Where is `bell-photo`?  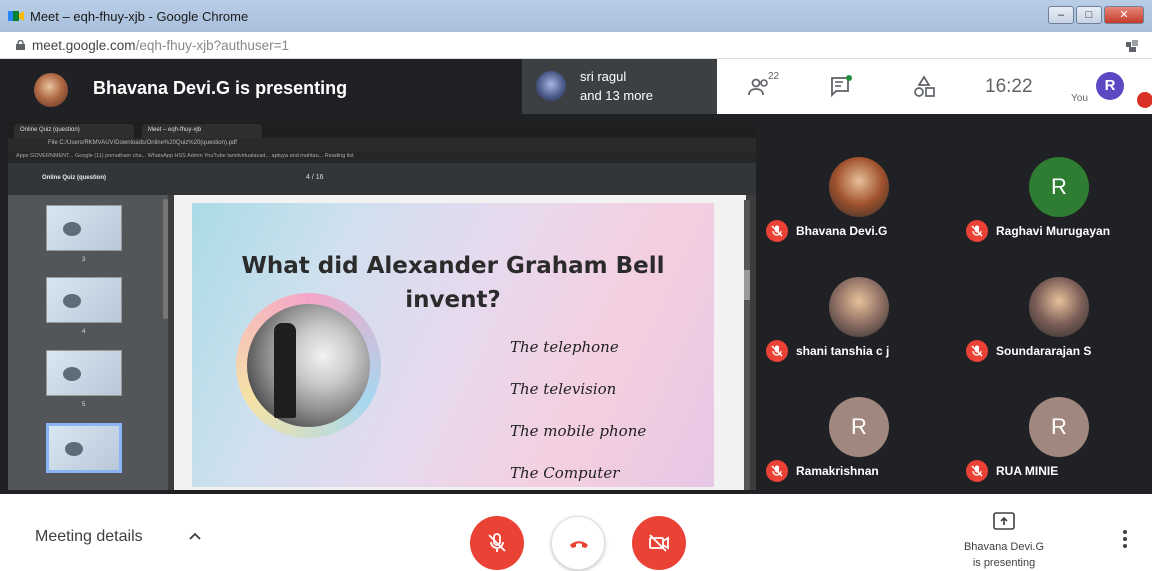
bell-photo is located at coordinates (308, 365).